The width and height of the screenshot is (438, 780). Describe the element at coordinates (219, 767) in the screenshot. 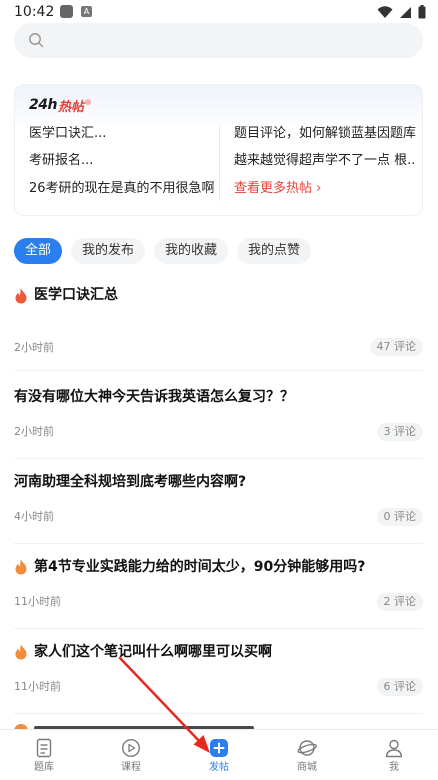

I see `nav-label: 发帖` at that location.